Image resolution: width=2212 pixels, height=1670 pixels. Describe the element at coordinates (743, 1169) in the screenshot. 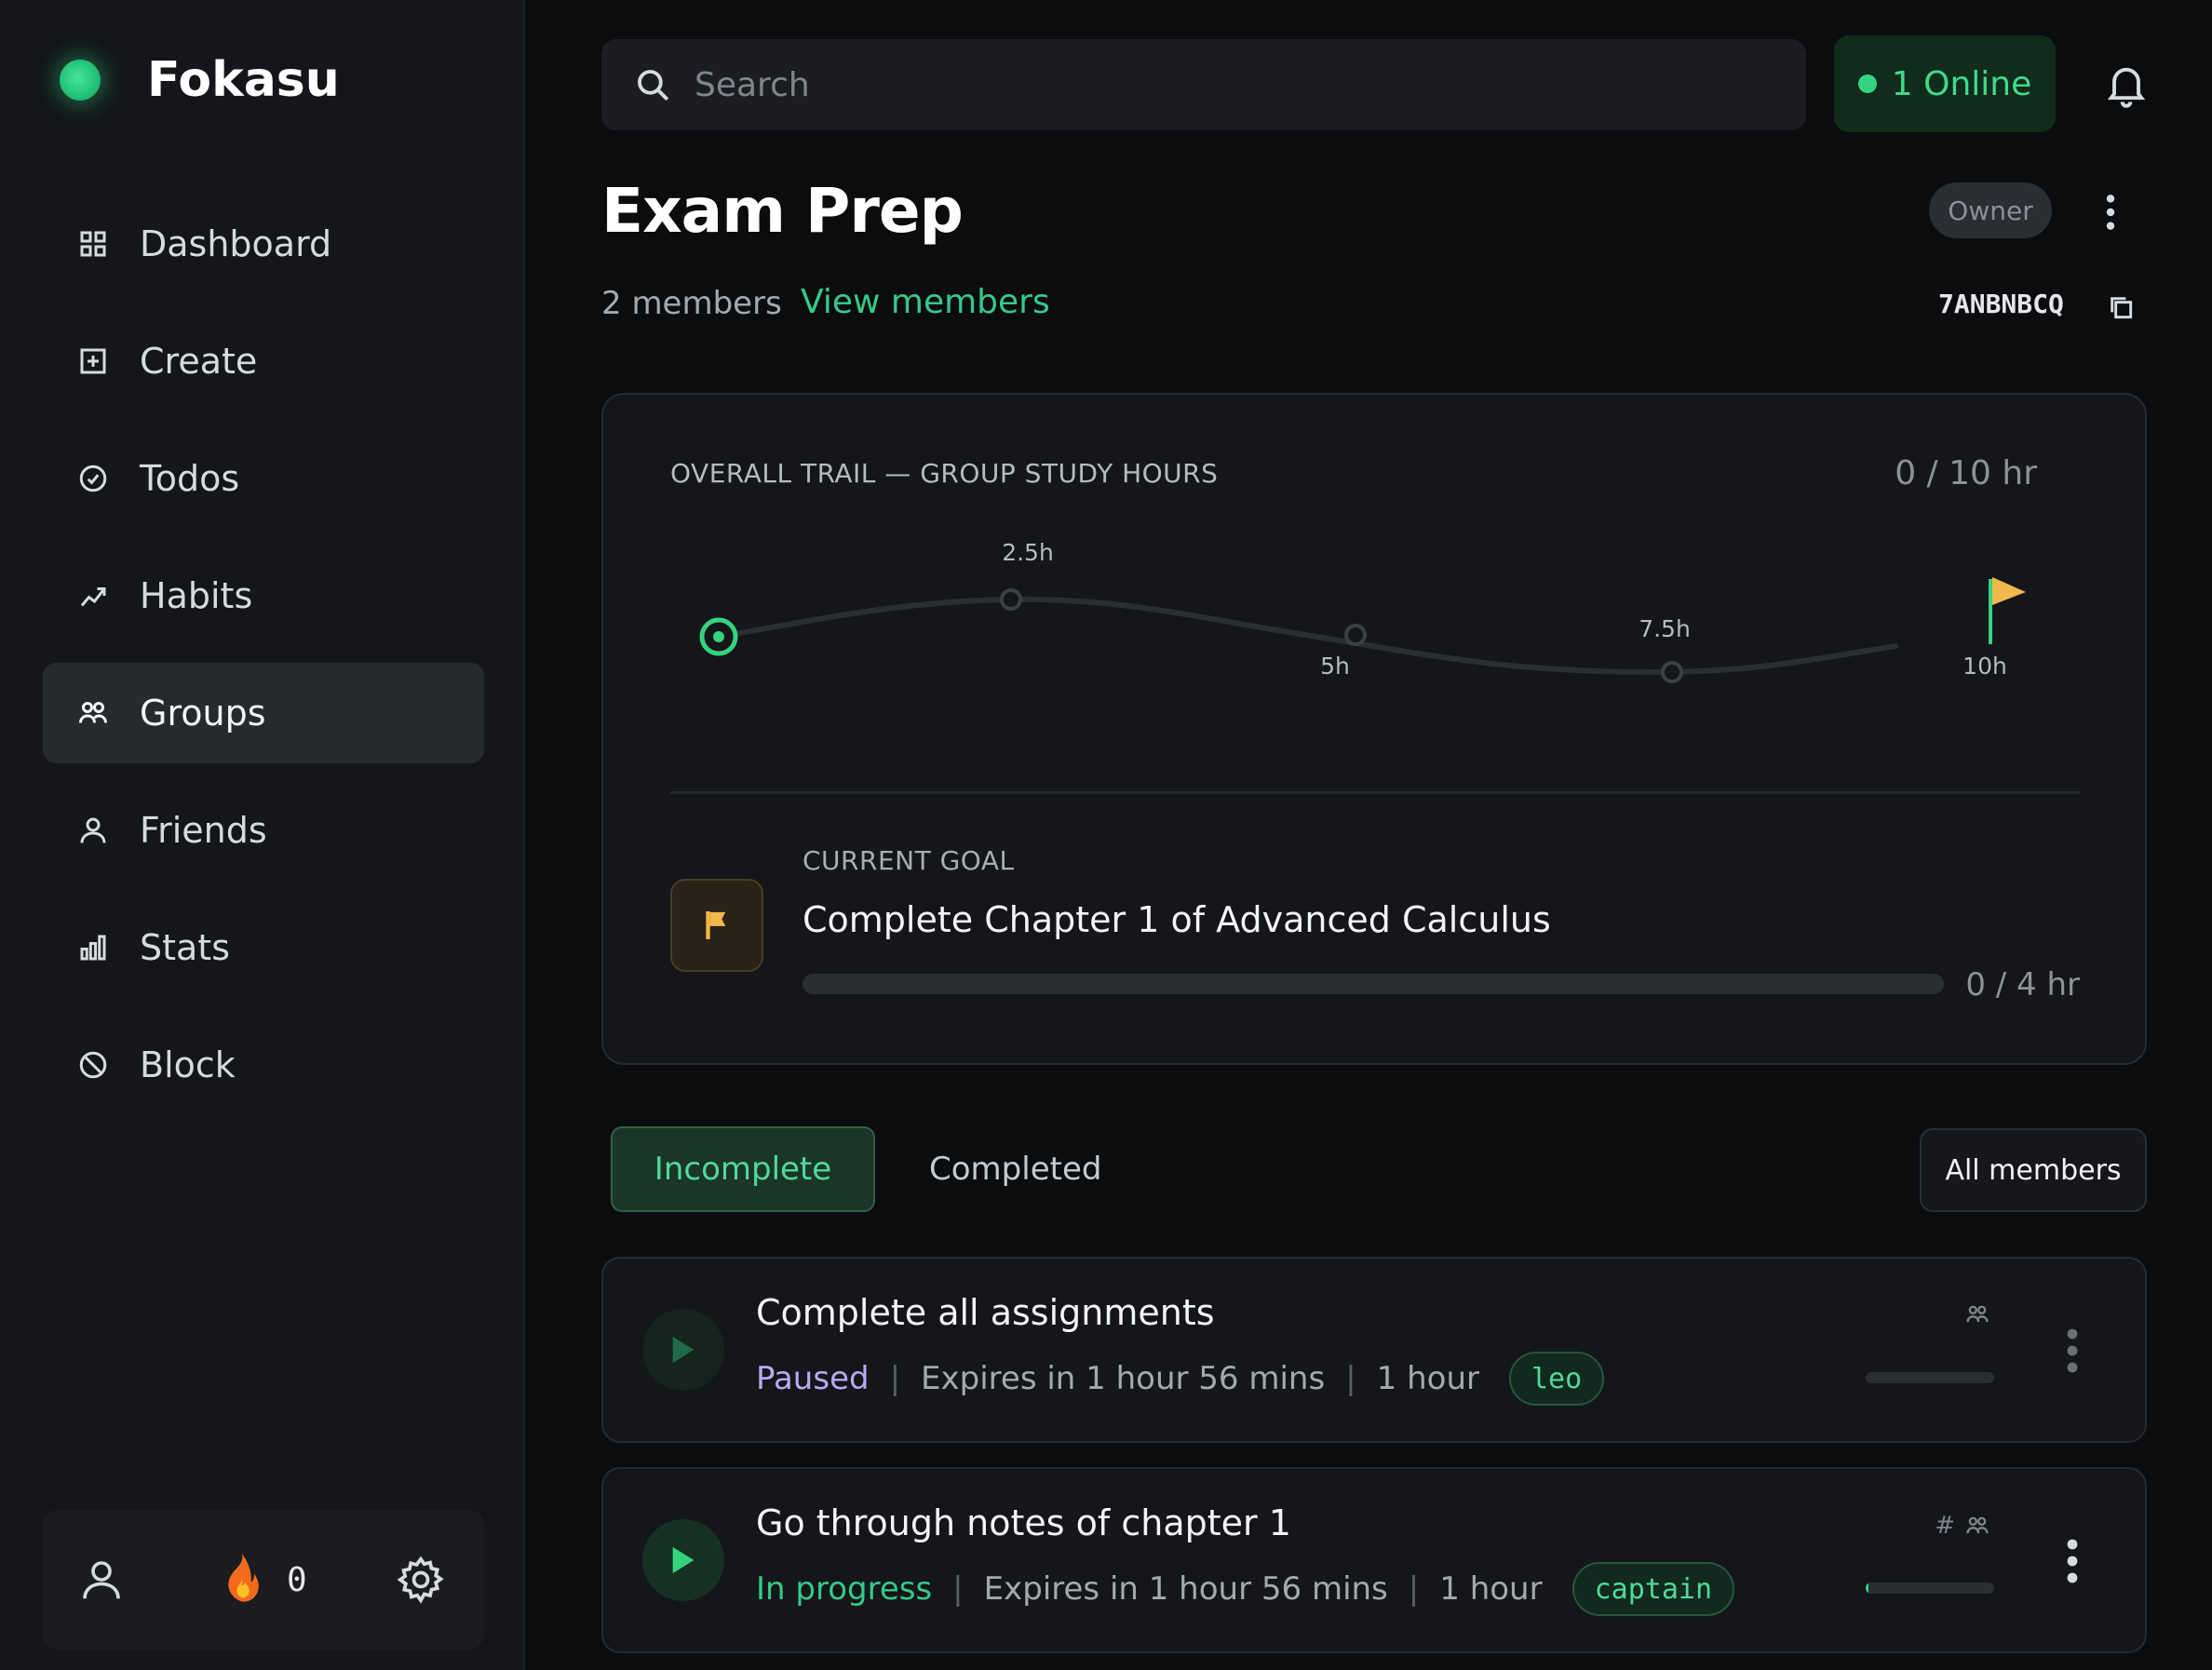

I see `tab-incomplete: Incomplete` at that location.